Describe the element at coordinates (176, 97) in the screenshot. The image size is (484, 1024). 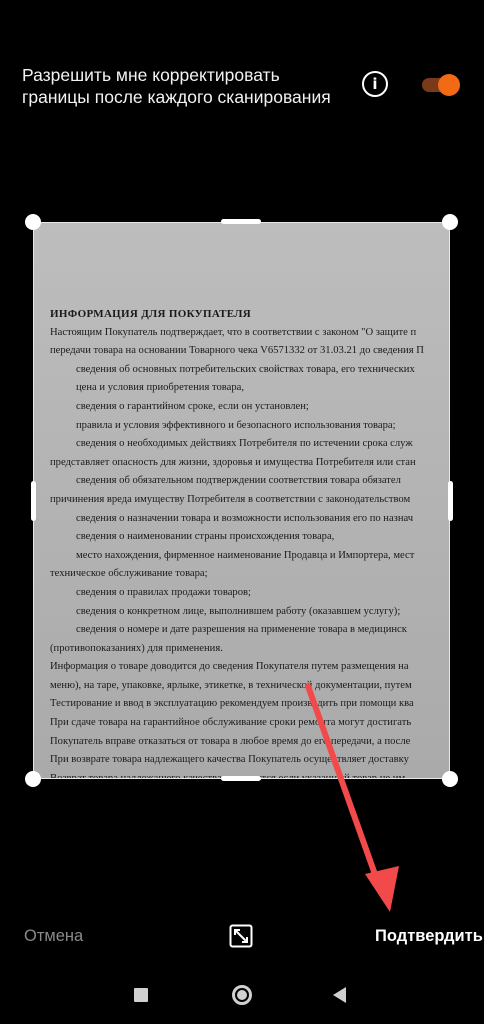
I see `setting-label-line2: границы после каждого сканирования` at that location.